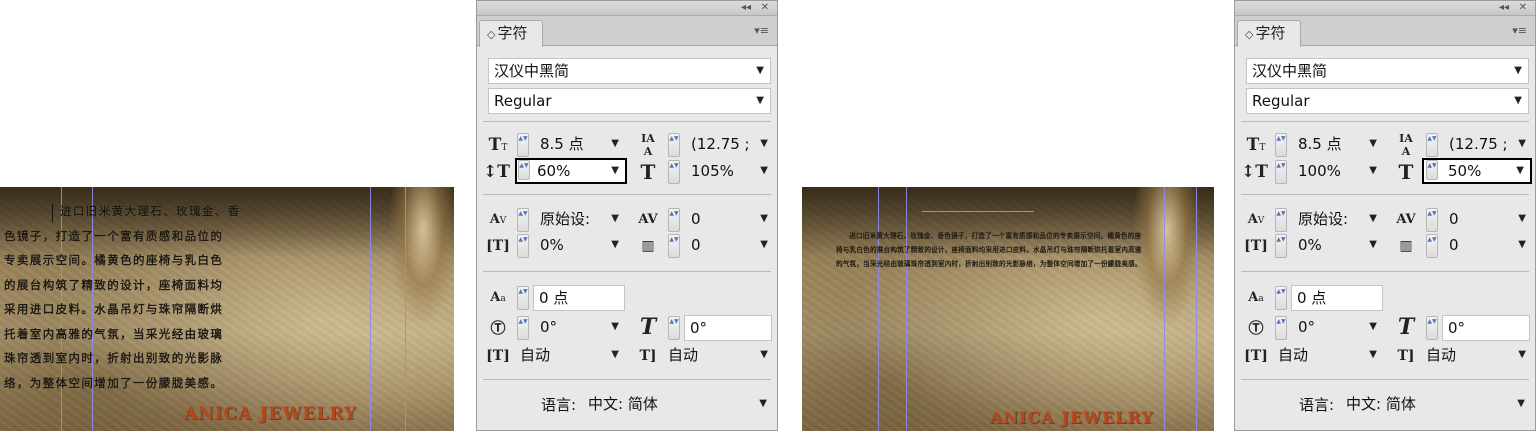 This screenshot has width=1536, height=431. What do you see at coordinates (271, 414) in the screenshot?
I see `brand-logo-text: ANICA JEWELRY` at bounding box center [271, 414].